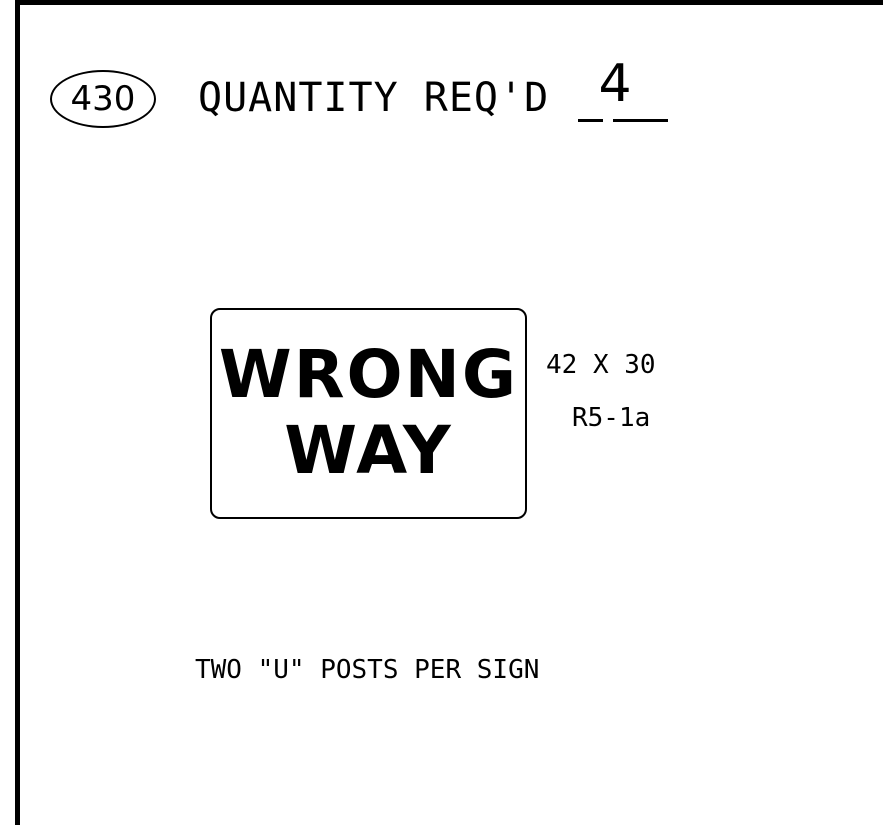 This screenshot has height=825, width=883. What do you see at coordinates (623, 120) in the screenshot?
I see `quantity-underline` at bounding box center [623, 120].